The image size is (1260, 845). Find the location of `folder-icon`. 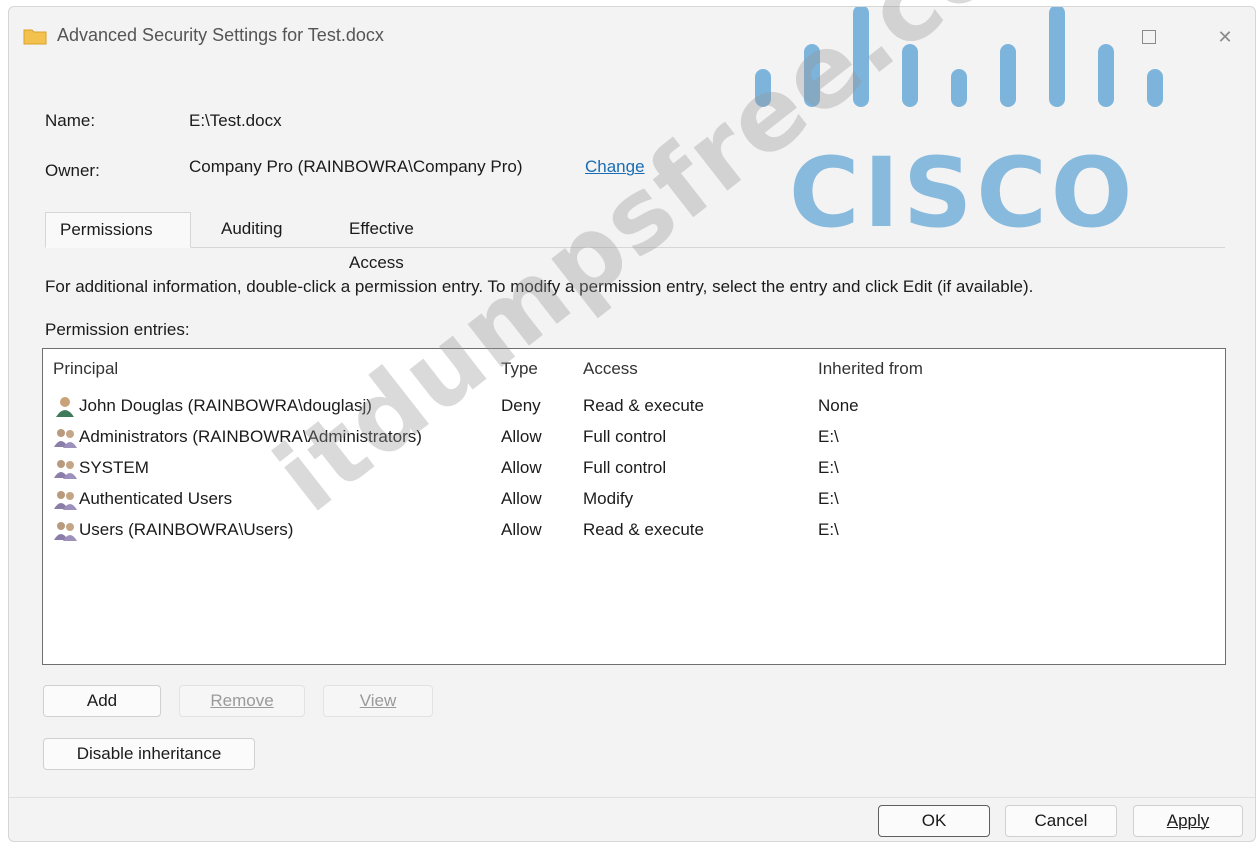

folder-icon is located at coordinates (35, 37).